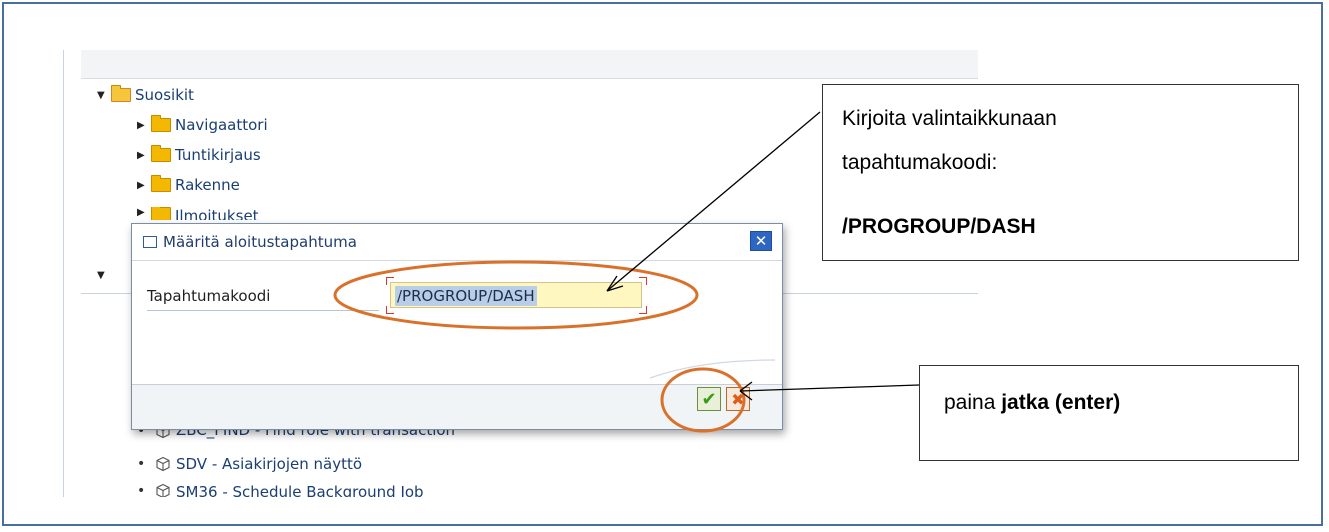  What do you see at coordinates (1061, 402) in the screenshot?
I see `callout-text-bold: jatka (enter)` at bounding box center [1061, 402].